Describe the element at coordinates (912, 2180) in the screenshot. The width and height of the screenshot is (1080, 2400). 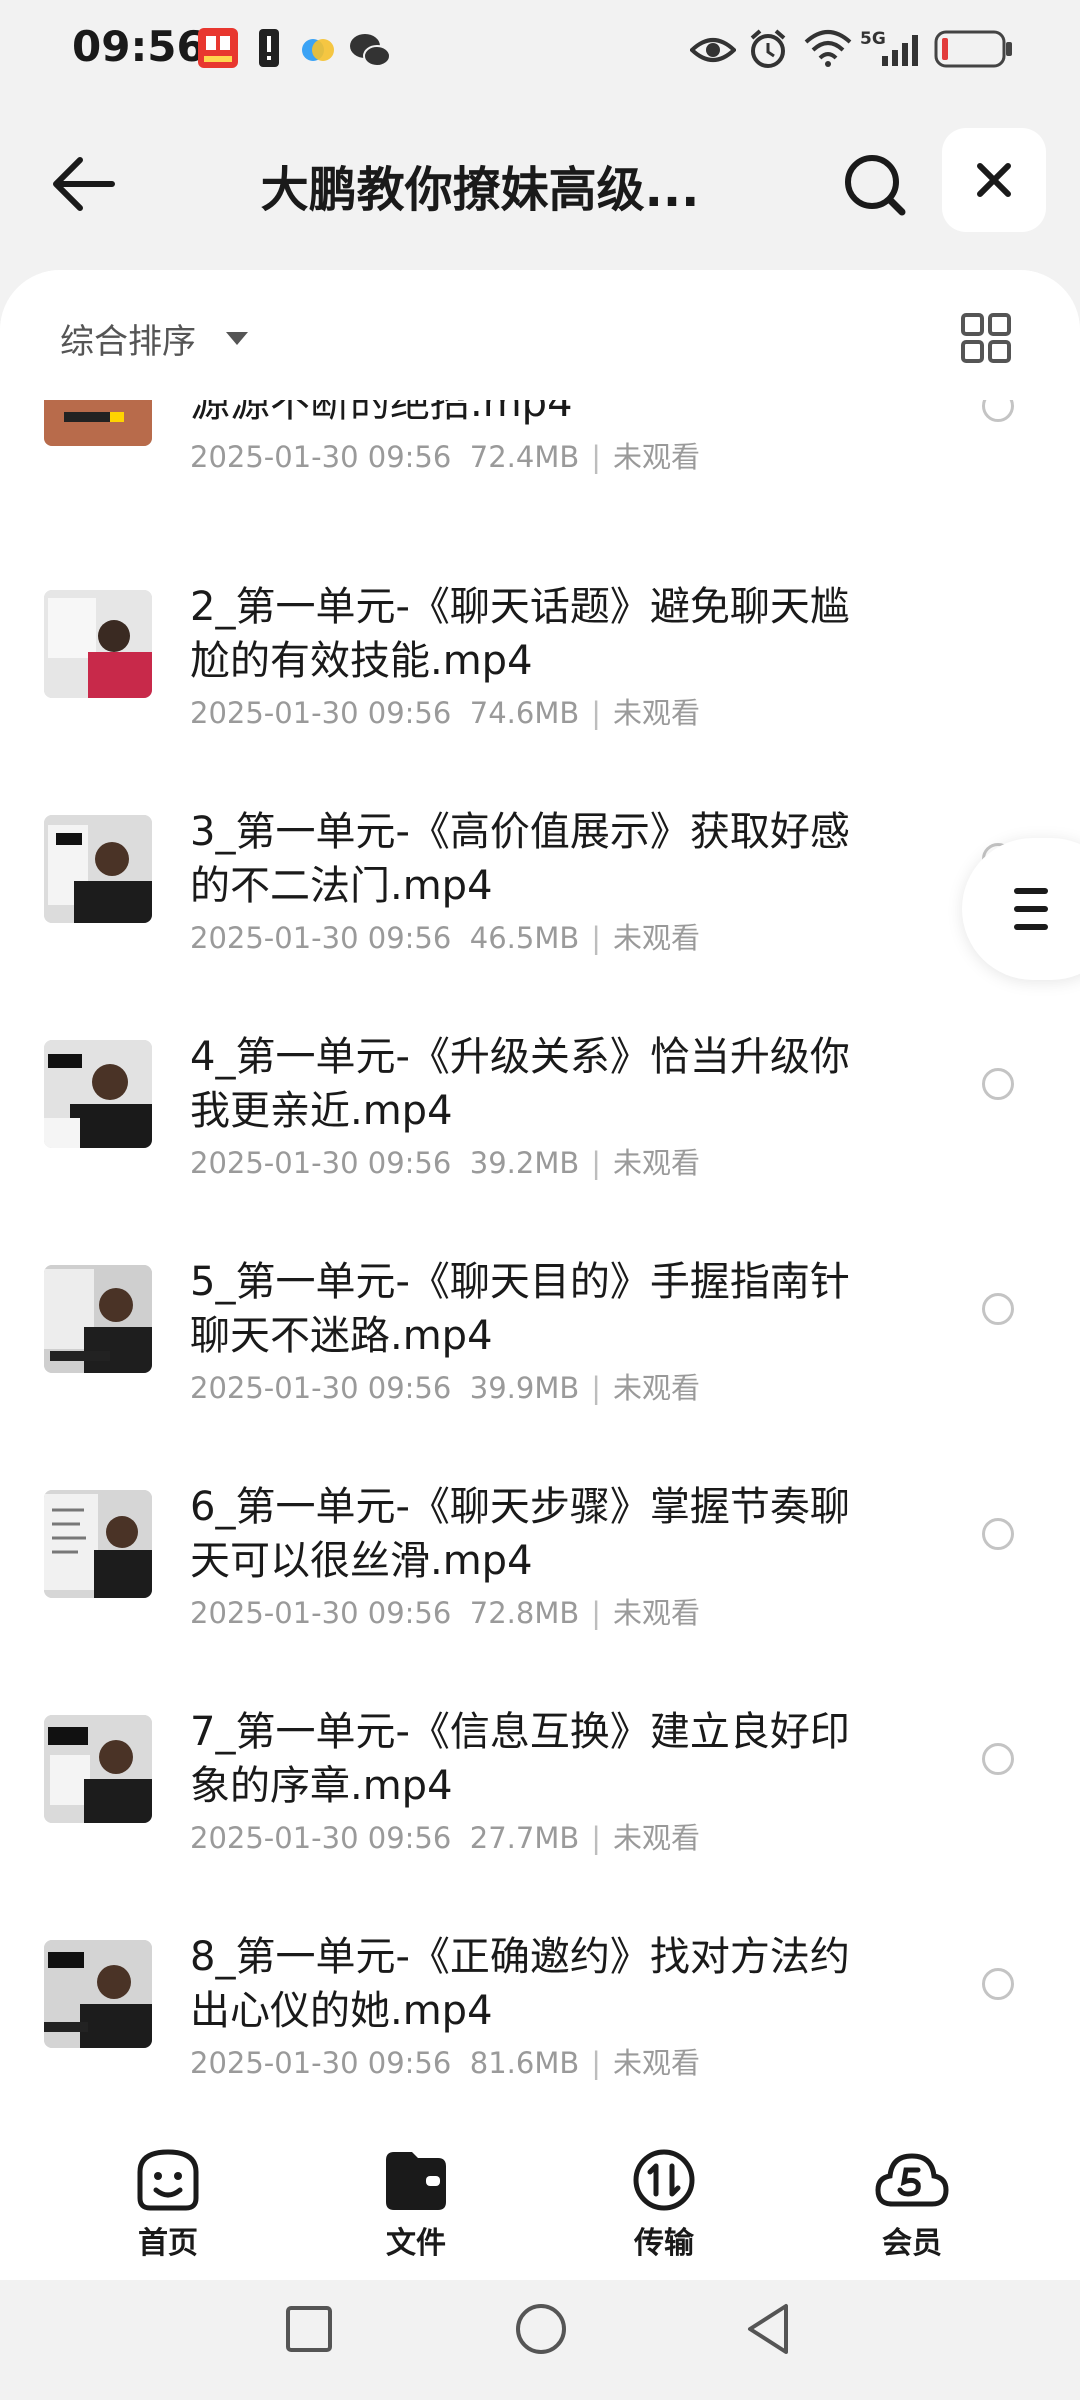
I see `vip-cloud-icon` at that location.